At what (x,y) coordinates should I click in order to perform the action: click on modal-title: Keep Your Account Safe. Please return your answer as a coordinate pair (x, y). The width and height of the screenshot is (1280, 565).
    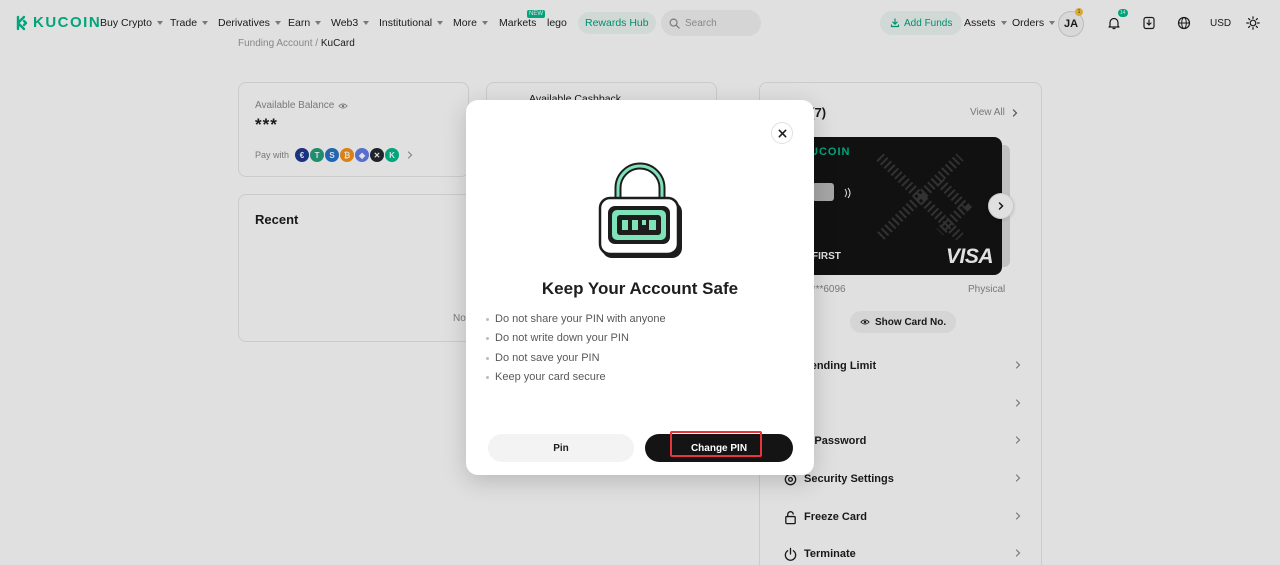
    Looking at the image, I should click on (640, 288).